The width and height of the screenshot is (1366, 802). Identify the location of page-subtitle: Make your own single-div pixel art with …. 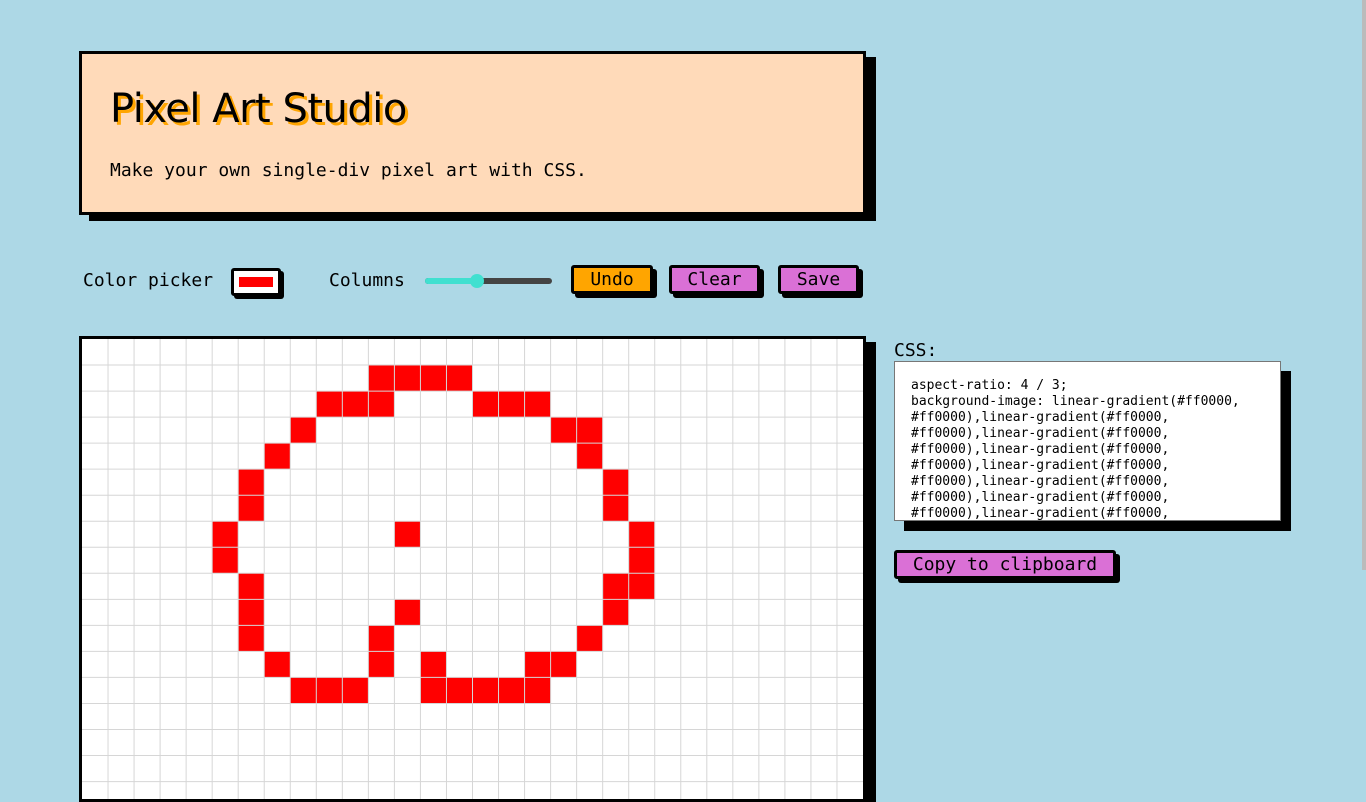
(348, 170).